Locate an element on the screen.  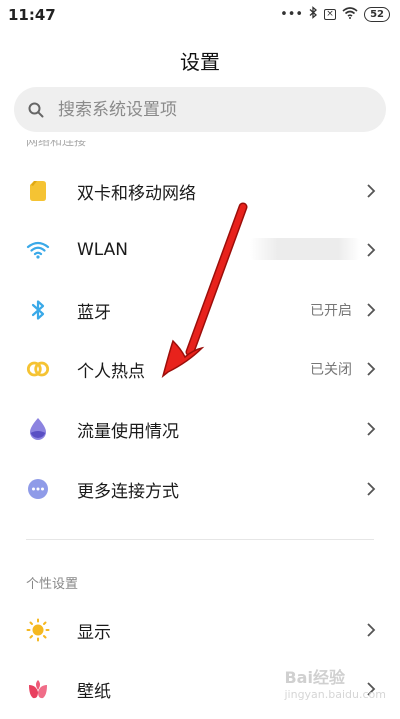
row-label: 更多连接方式 is located at coordinates (128, 491).